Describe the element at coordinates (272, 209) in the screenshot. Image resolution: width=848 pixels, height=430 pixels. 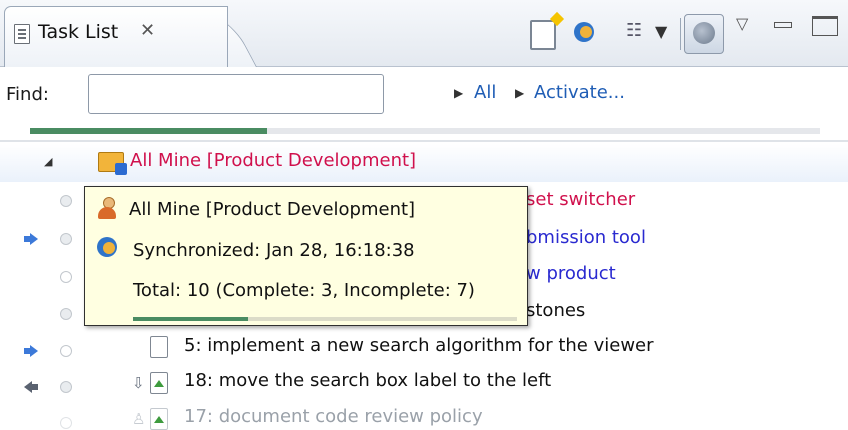
I see `tooltip-title: All Mine [Product Development]` at that location.